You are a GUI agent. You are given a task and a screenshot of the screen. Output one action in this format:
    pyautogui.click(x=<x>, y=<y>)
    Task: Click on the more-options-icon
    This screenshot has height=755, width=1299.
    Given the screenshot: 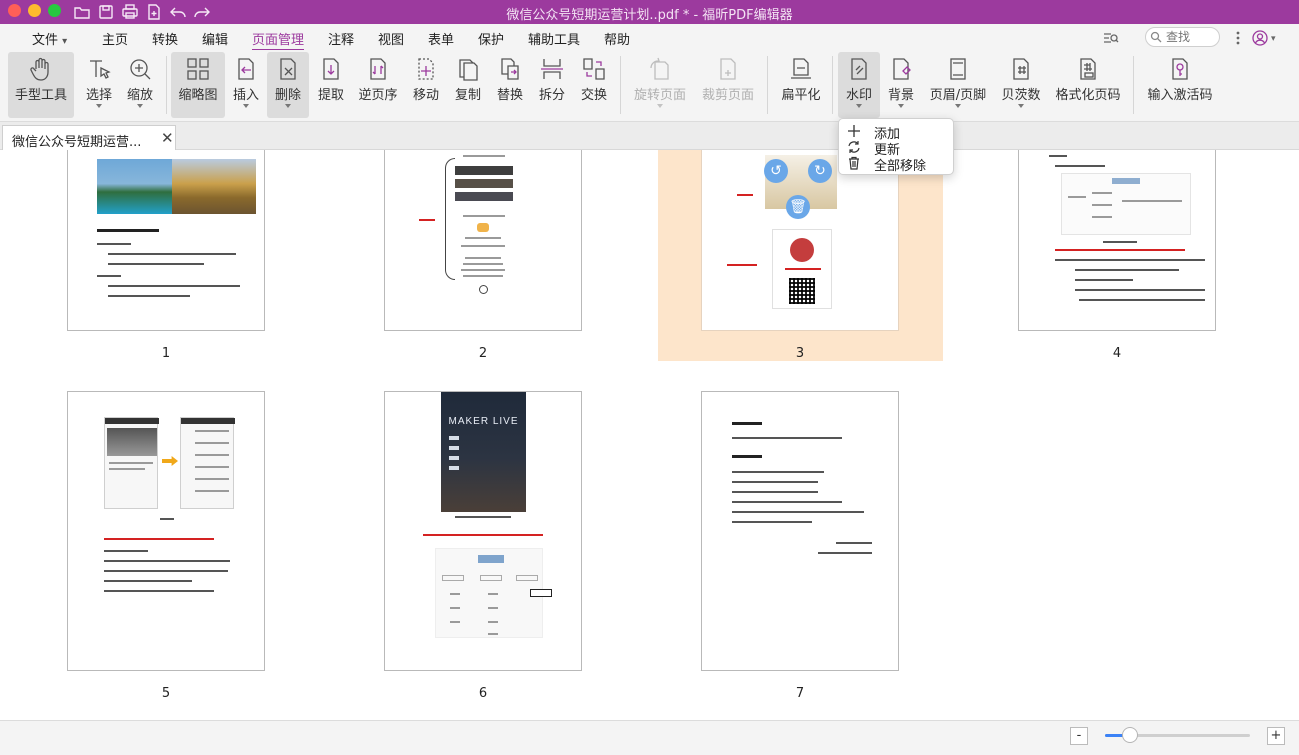 What is the action you would take?
    pyautogui.click(x=1238, y=38)
    